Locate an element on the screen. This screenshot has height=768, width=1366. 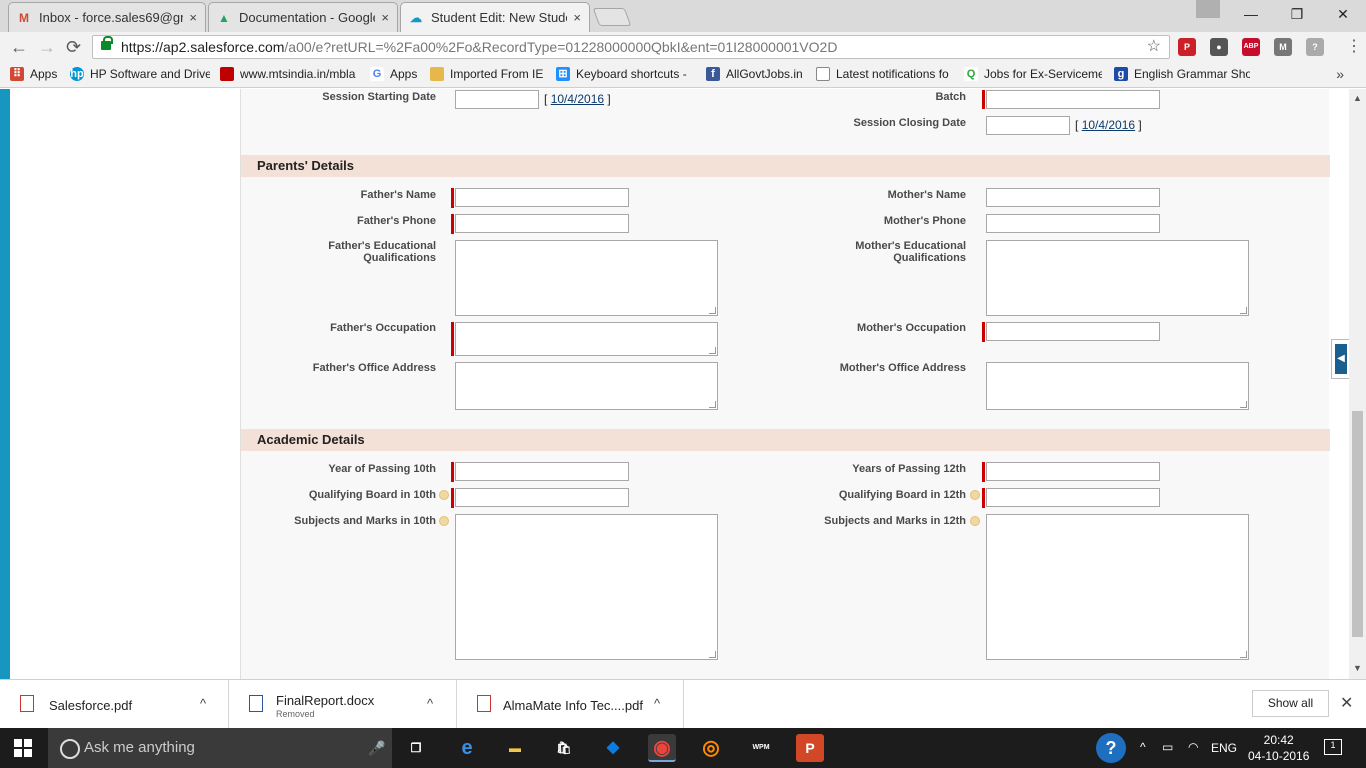
batch-input is located at coordinates (1073, 99).